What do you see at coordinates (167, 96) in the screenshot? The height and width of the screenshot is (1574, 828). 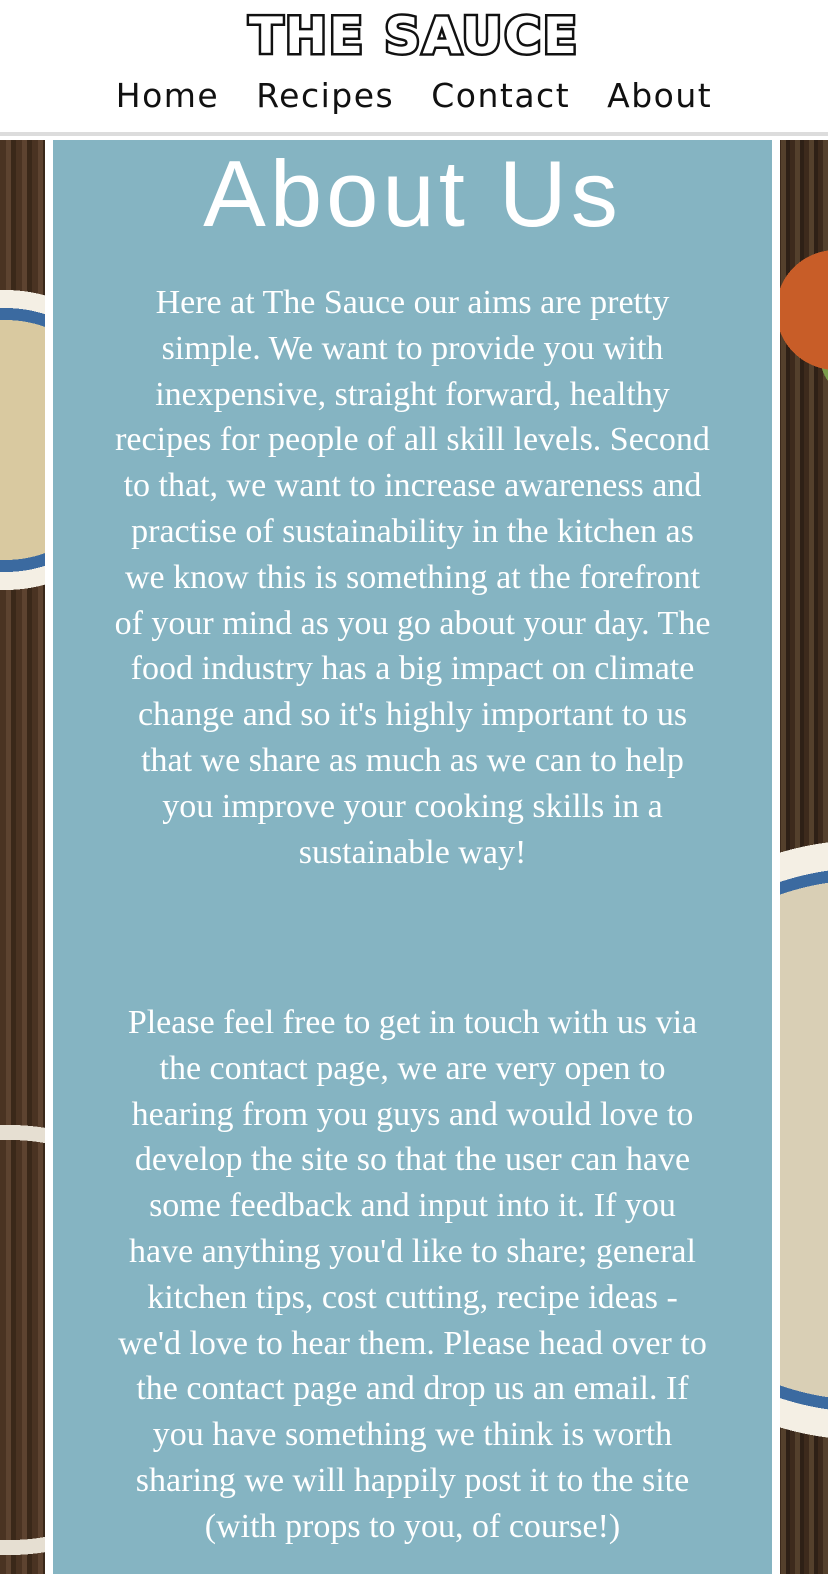 I see `nav-link-home: Home` at bounding box center [167, 96].